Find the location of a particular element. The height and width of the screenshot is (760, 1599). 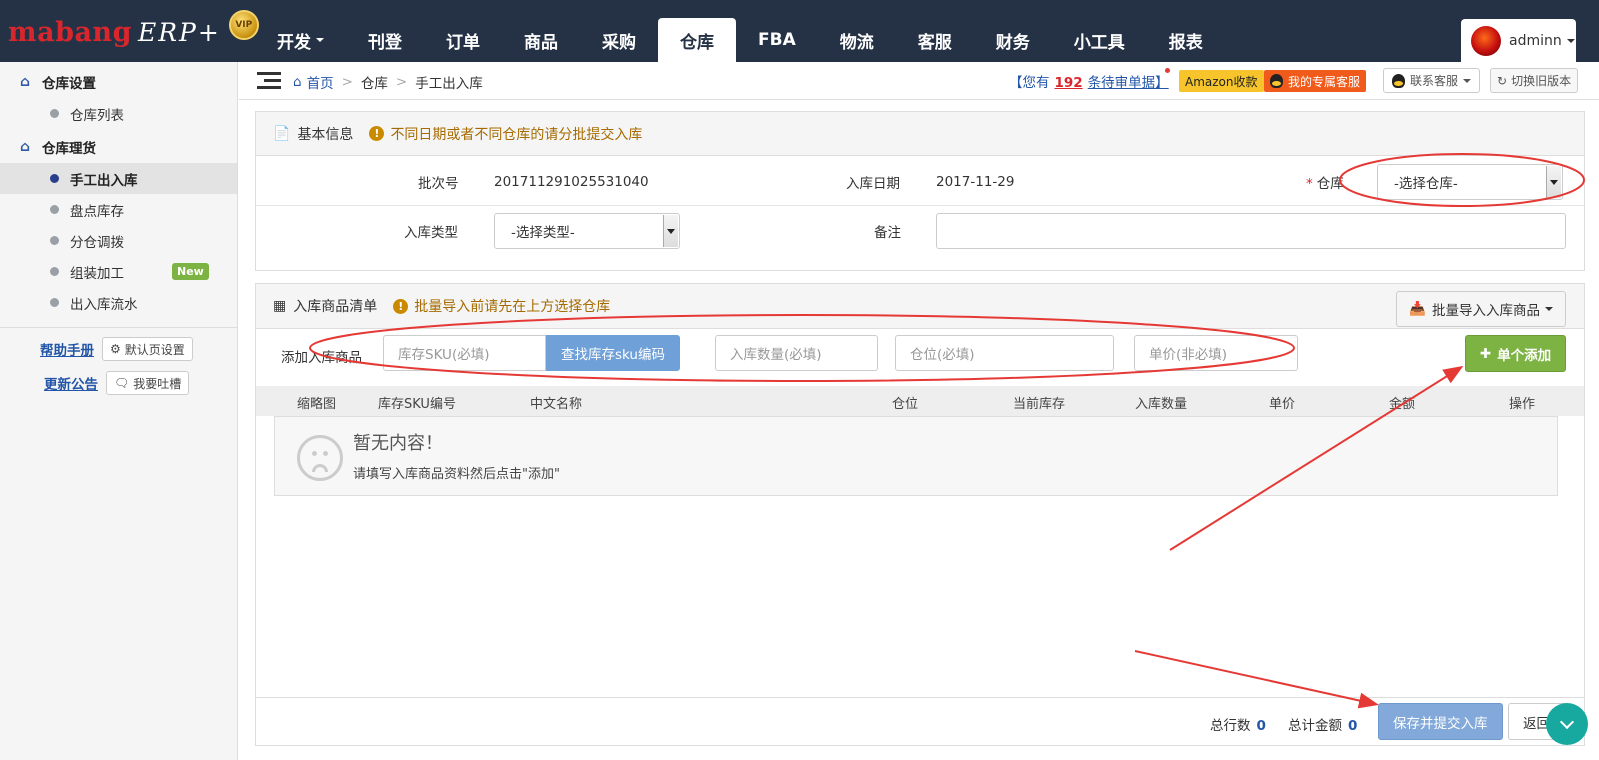

qq-icon is located at coordinates (1276, 81).